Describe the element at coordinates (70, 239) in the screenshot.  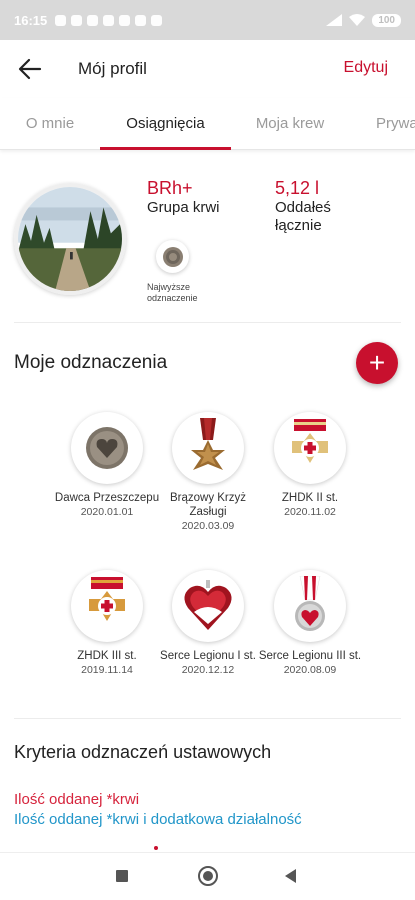
I see `avatar` at that location.